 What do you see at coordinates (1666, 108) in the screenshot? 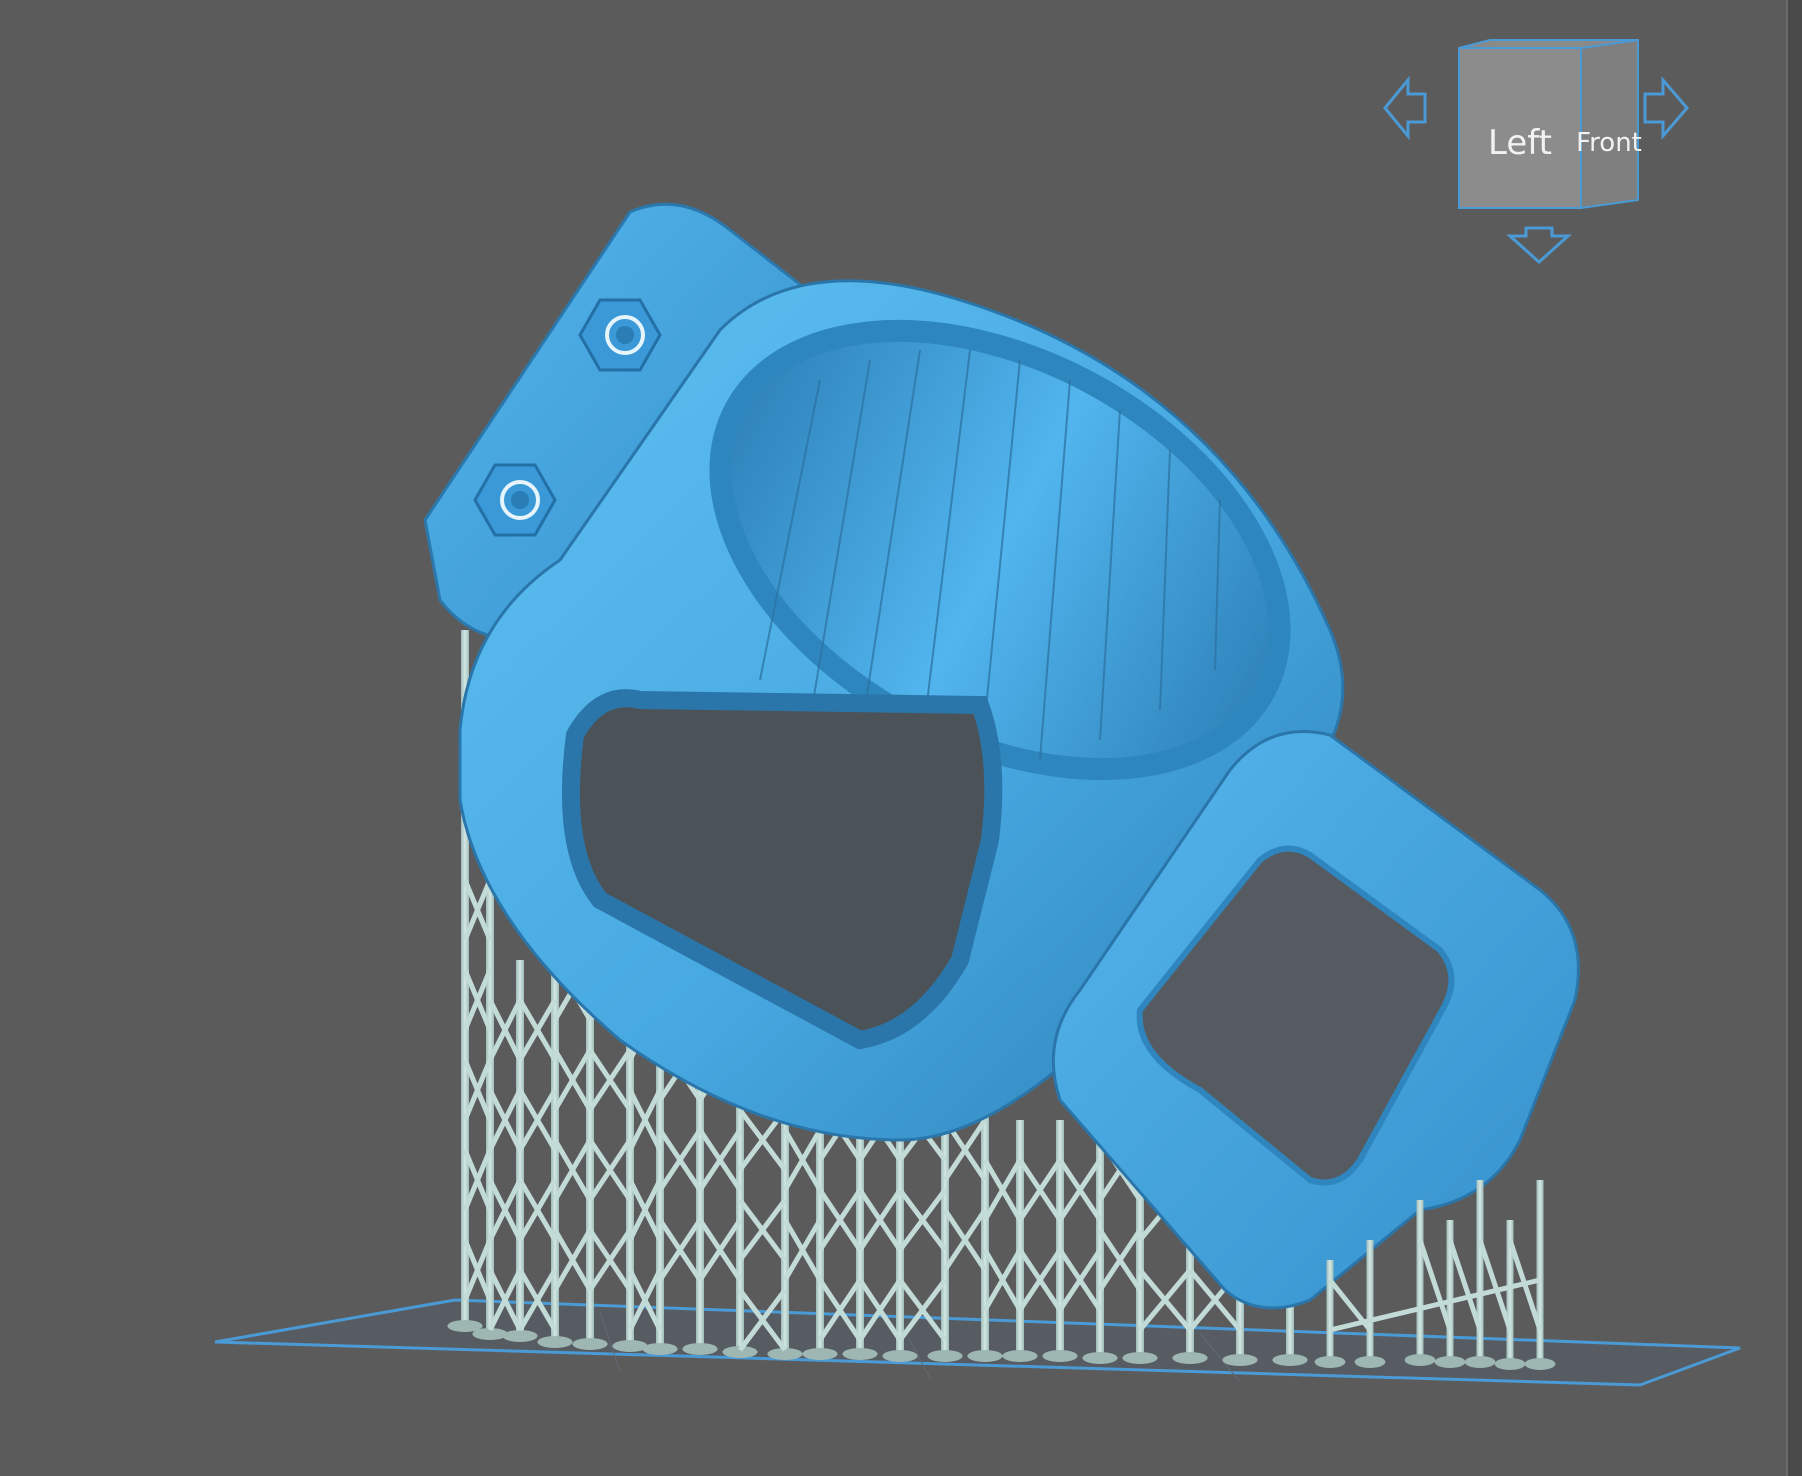
I see `arrow-right-icon` at bounding box center [1666, 108].